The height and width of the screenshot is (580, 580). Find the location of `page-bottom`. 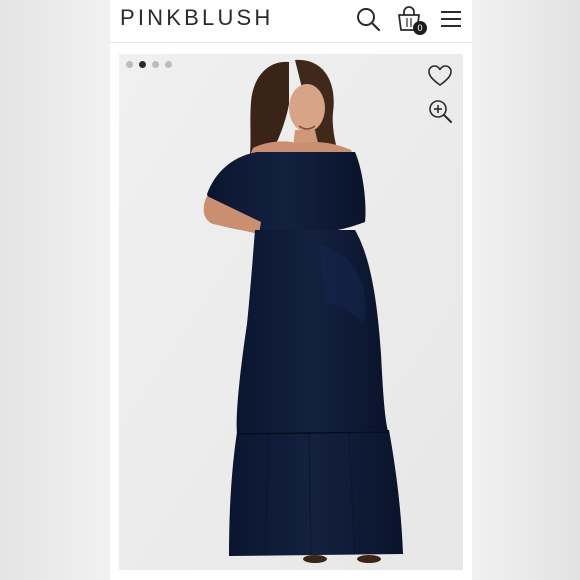

page-bottom is located at coordinates (291, 575).